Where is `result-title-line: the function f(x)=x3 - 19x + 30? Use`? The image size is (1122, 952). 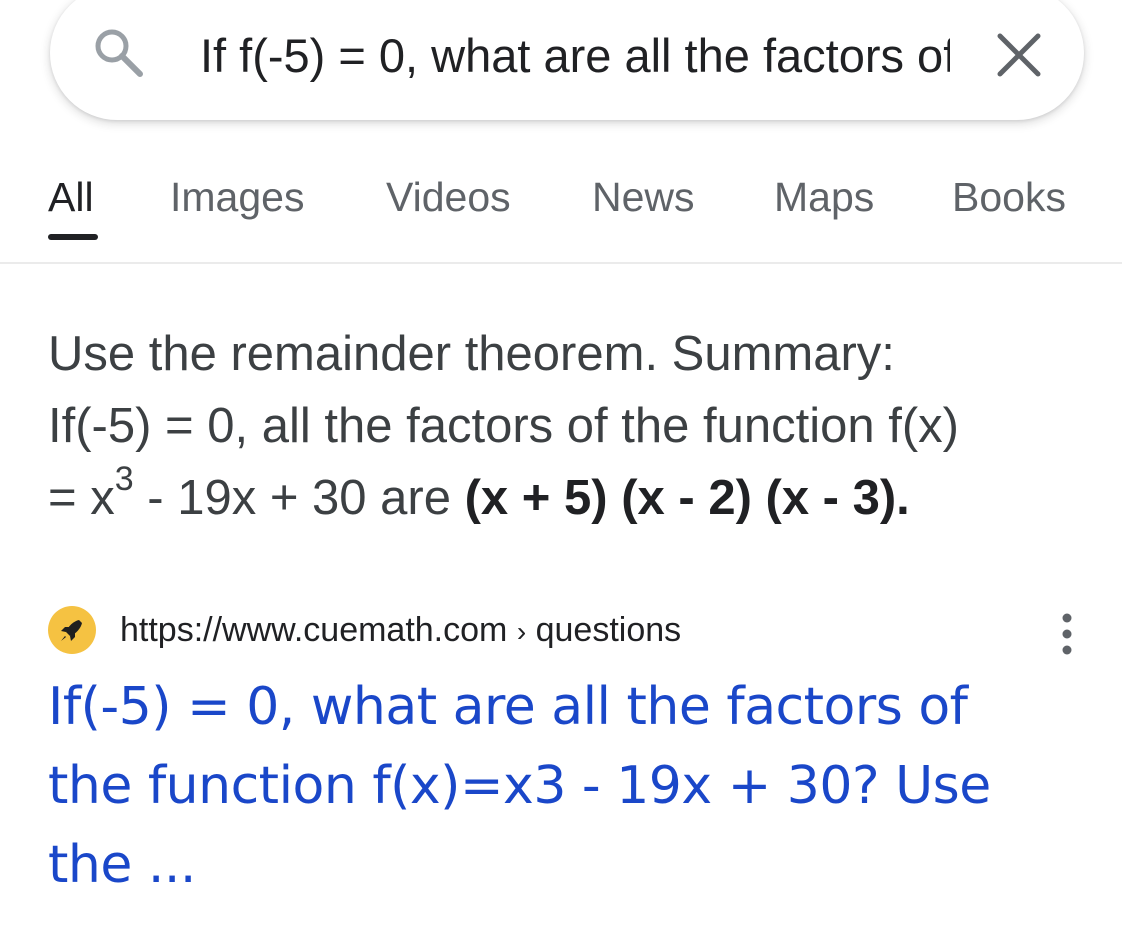 result-title-line: the function f(x)=x3 - 19x + 30? Use is located at coordinates (519, 786).